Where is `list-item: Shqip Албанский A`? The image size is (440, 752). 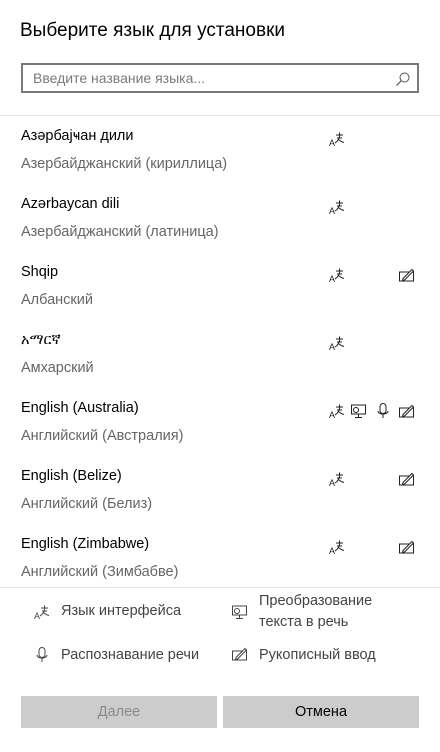
list-item: Shqip Албанский A is located at coordinates (220, 286).